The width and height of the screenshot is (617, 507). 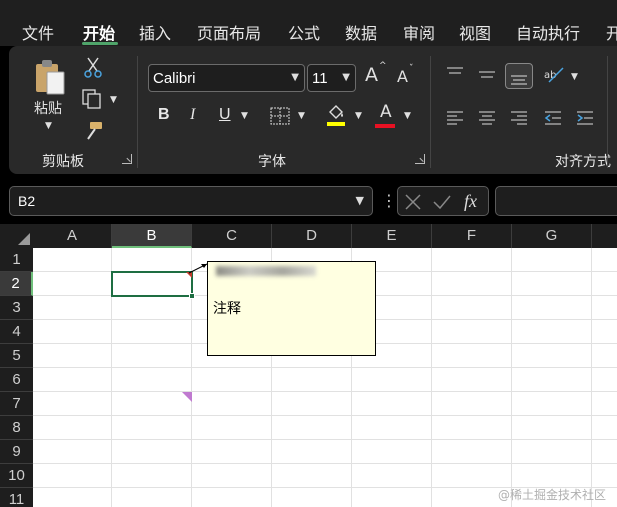 What do you see at coordinates (386, 112) in the screenshot?
I see `font-color-icon: A` at bounding box center [386, 112].